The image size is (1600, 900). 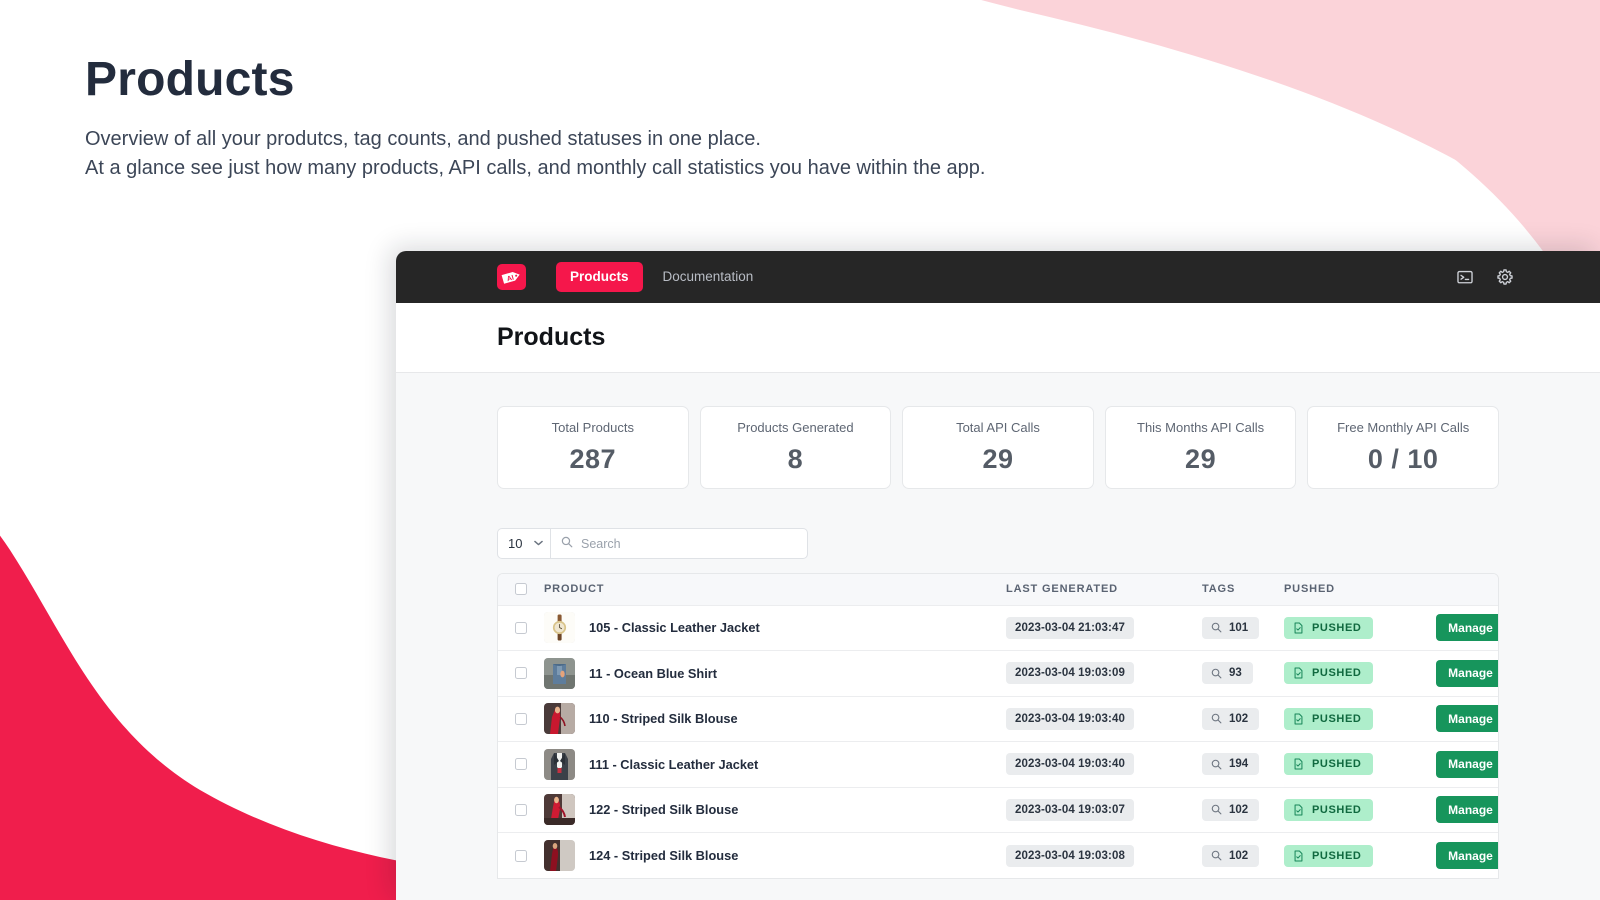 I want to click on stat-label: This Months API Calls, so click(x=1201, y=427).